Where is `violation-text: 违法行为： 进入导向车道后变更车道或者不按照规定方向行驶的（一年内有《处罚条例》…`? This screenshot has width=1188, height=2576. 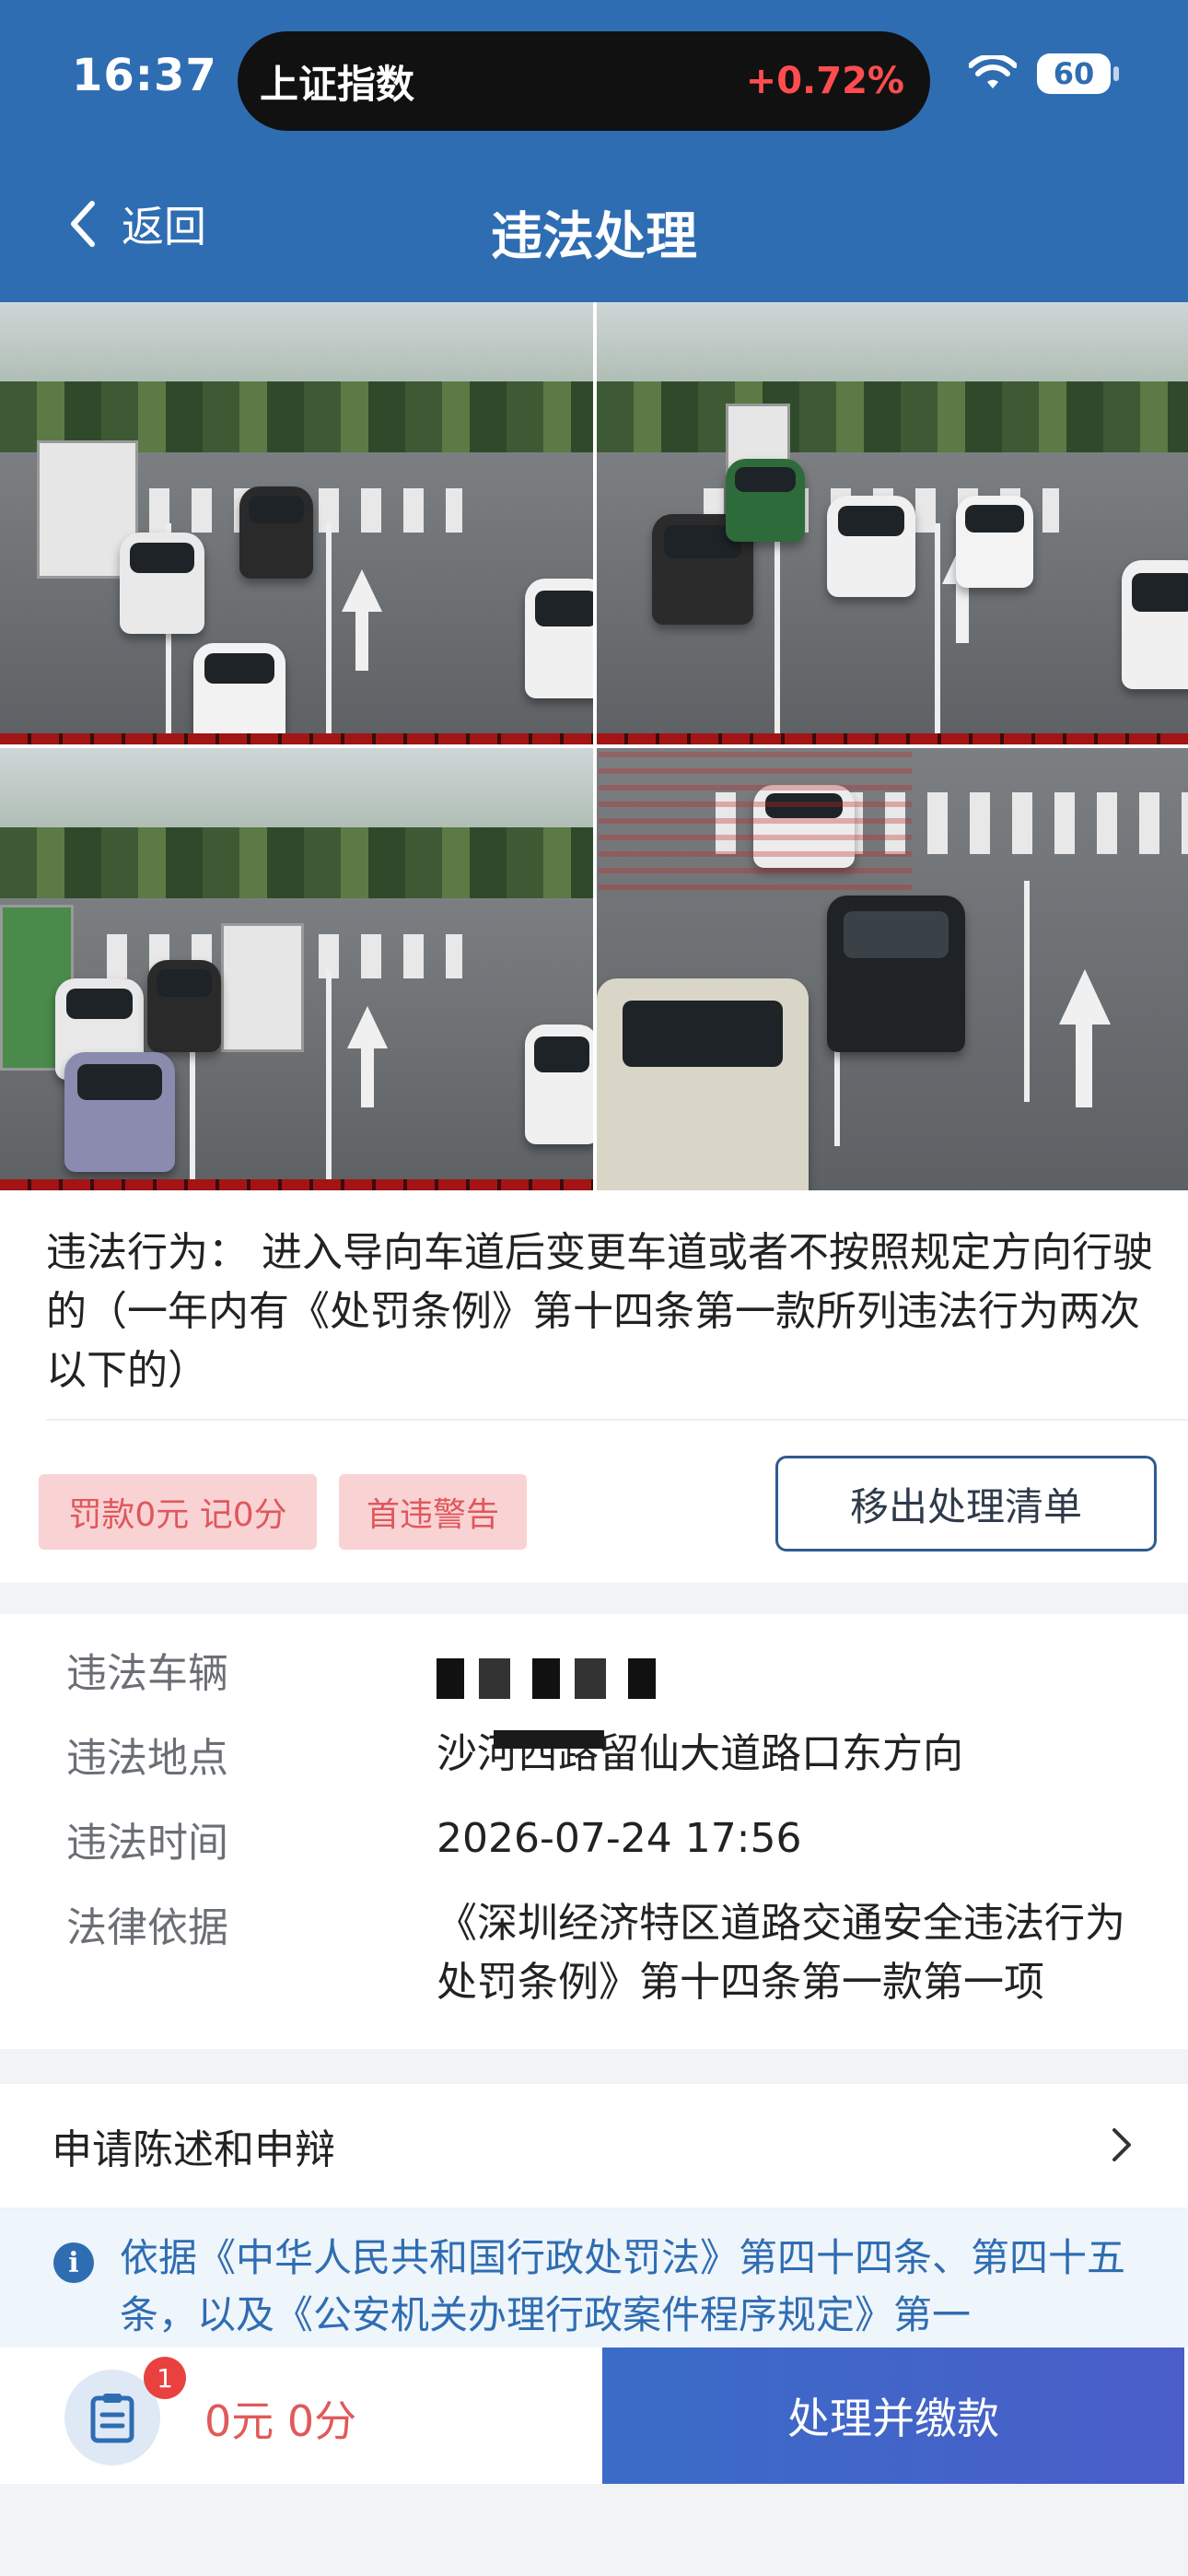
violation-text: 违法行为： 进入导向车道后变更车道或者不按照规定方向行驶的（一年内有《处罚条例》… is located at coordinates (608, 1312).